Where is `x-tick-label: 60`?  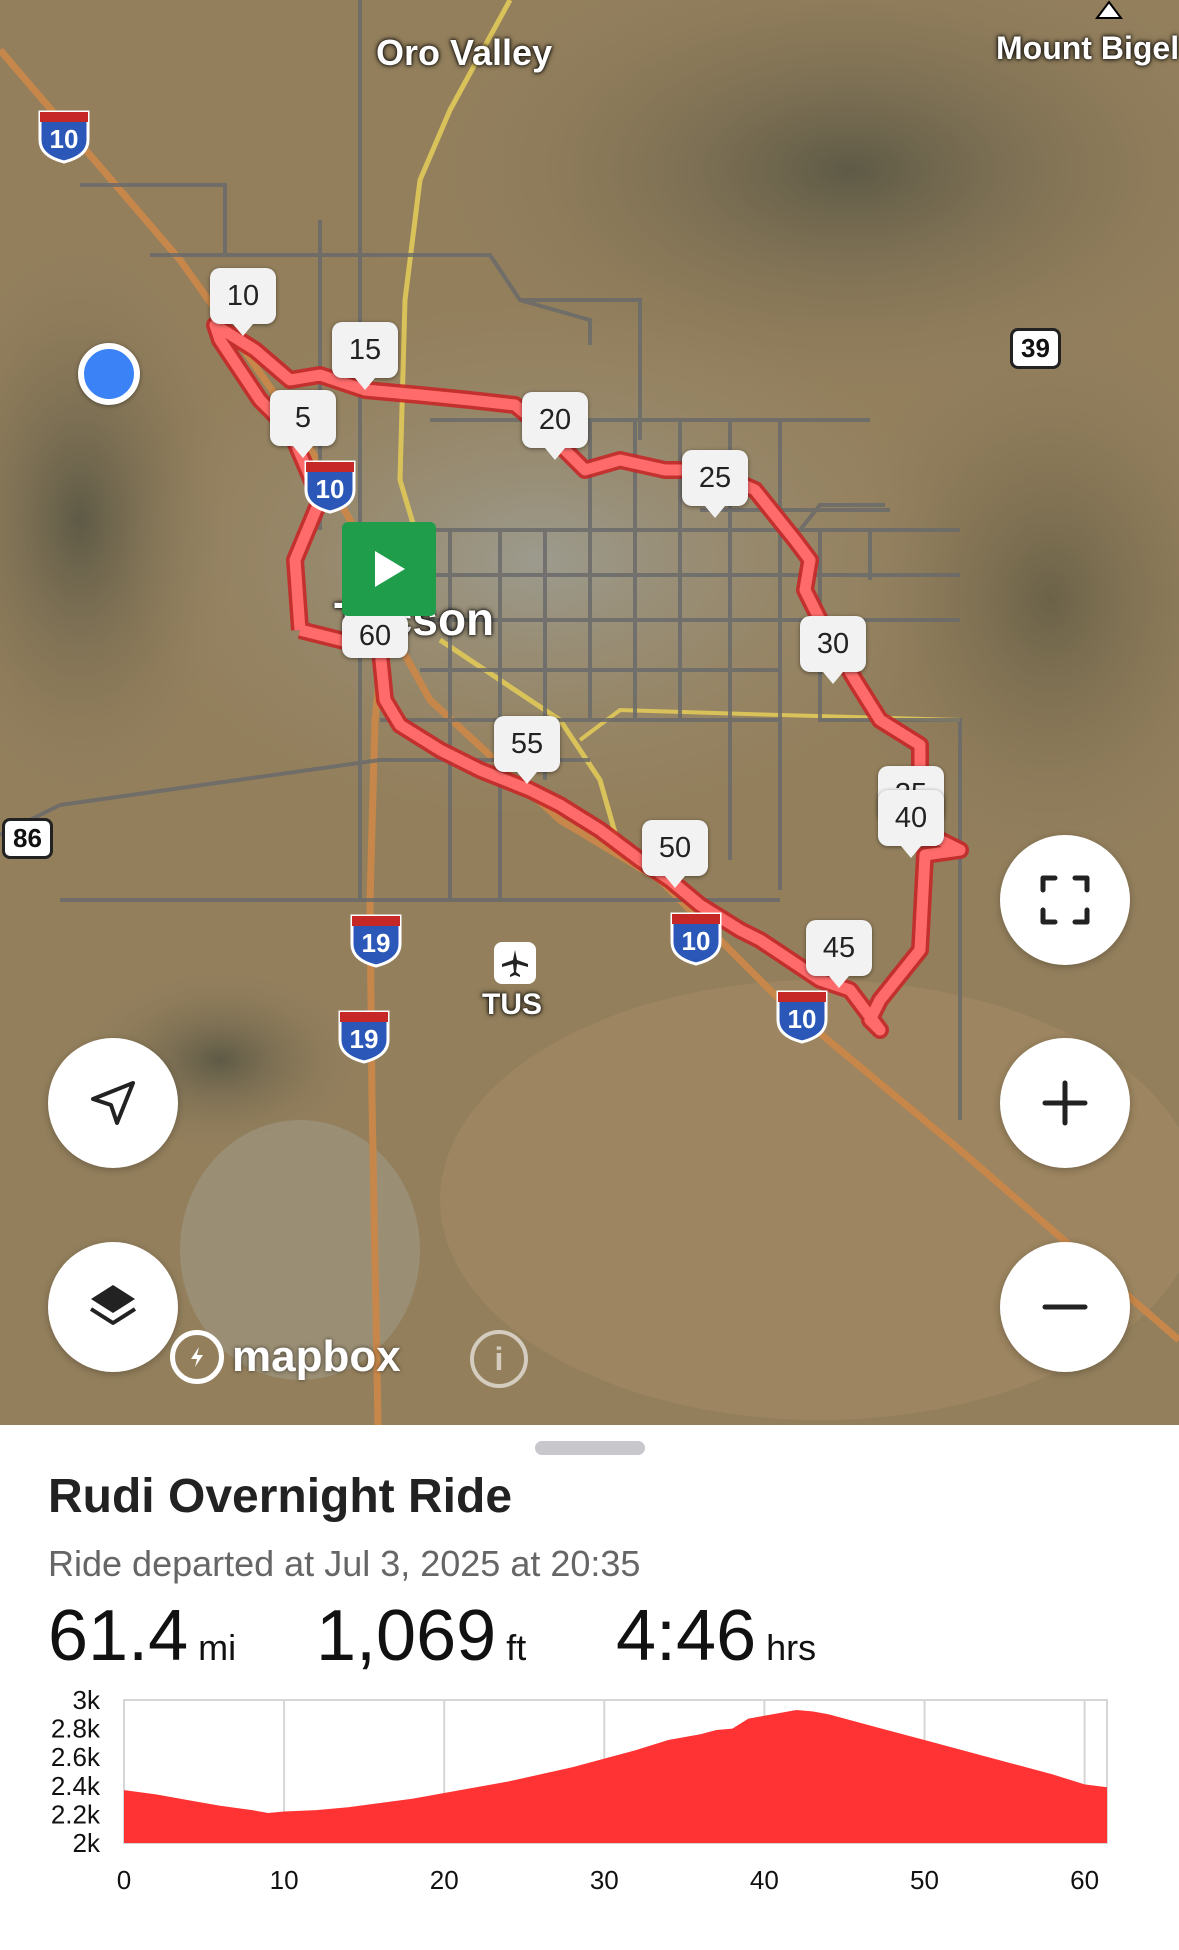 x-tick-label: 60 is located at coordinates (1084, 1880).